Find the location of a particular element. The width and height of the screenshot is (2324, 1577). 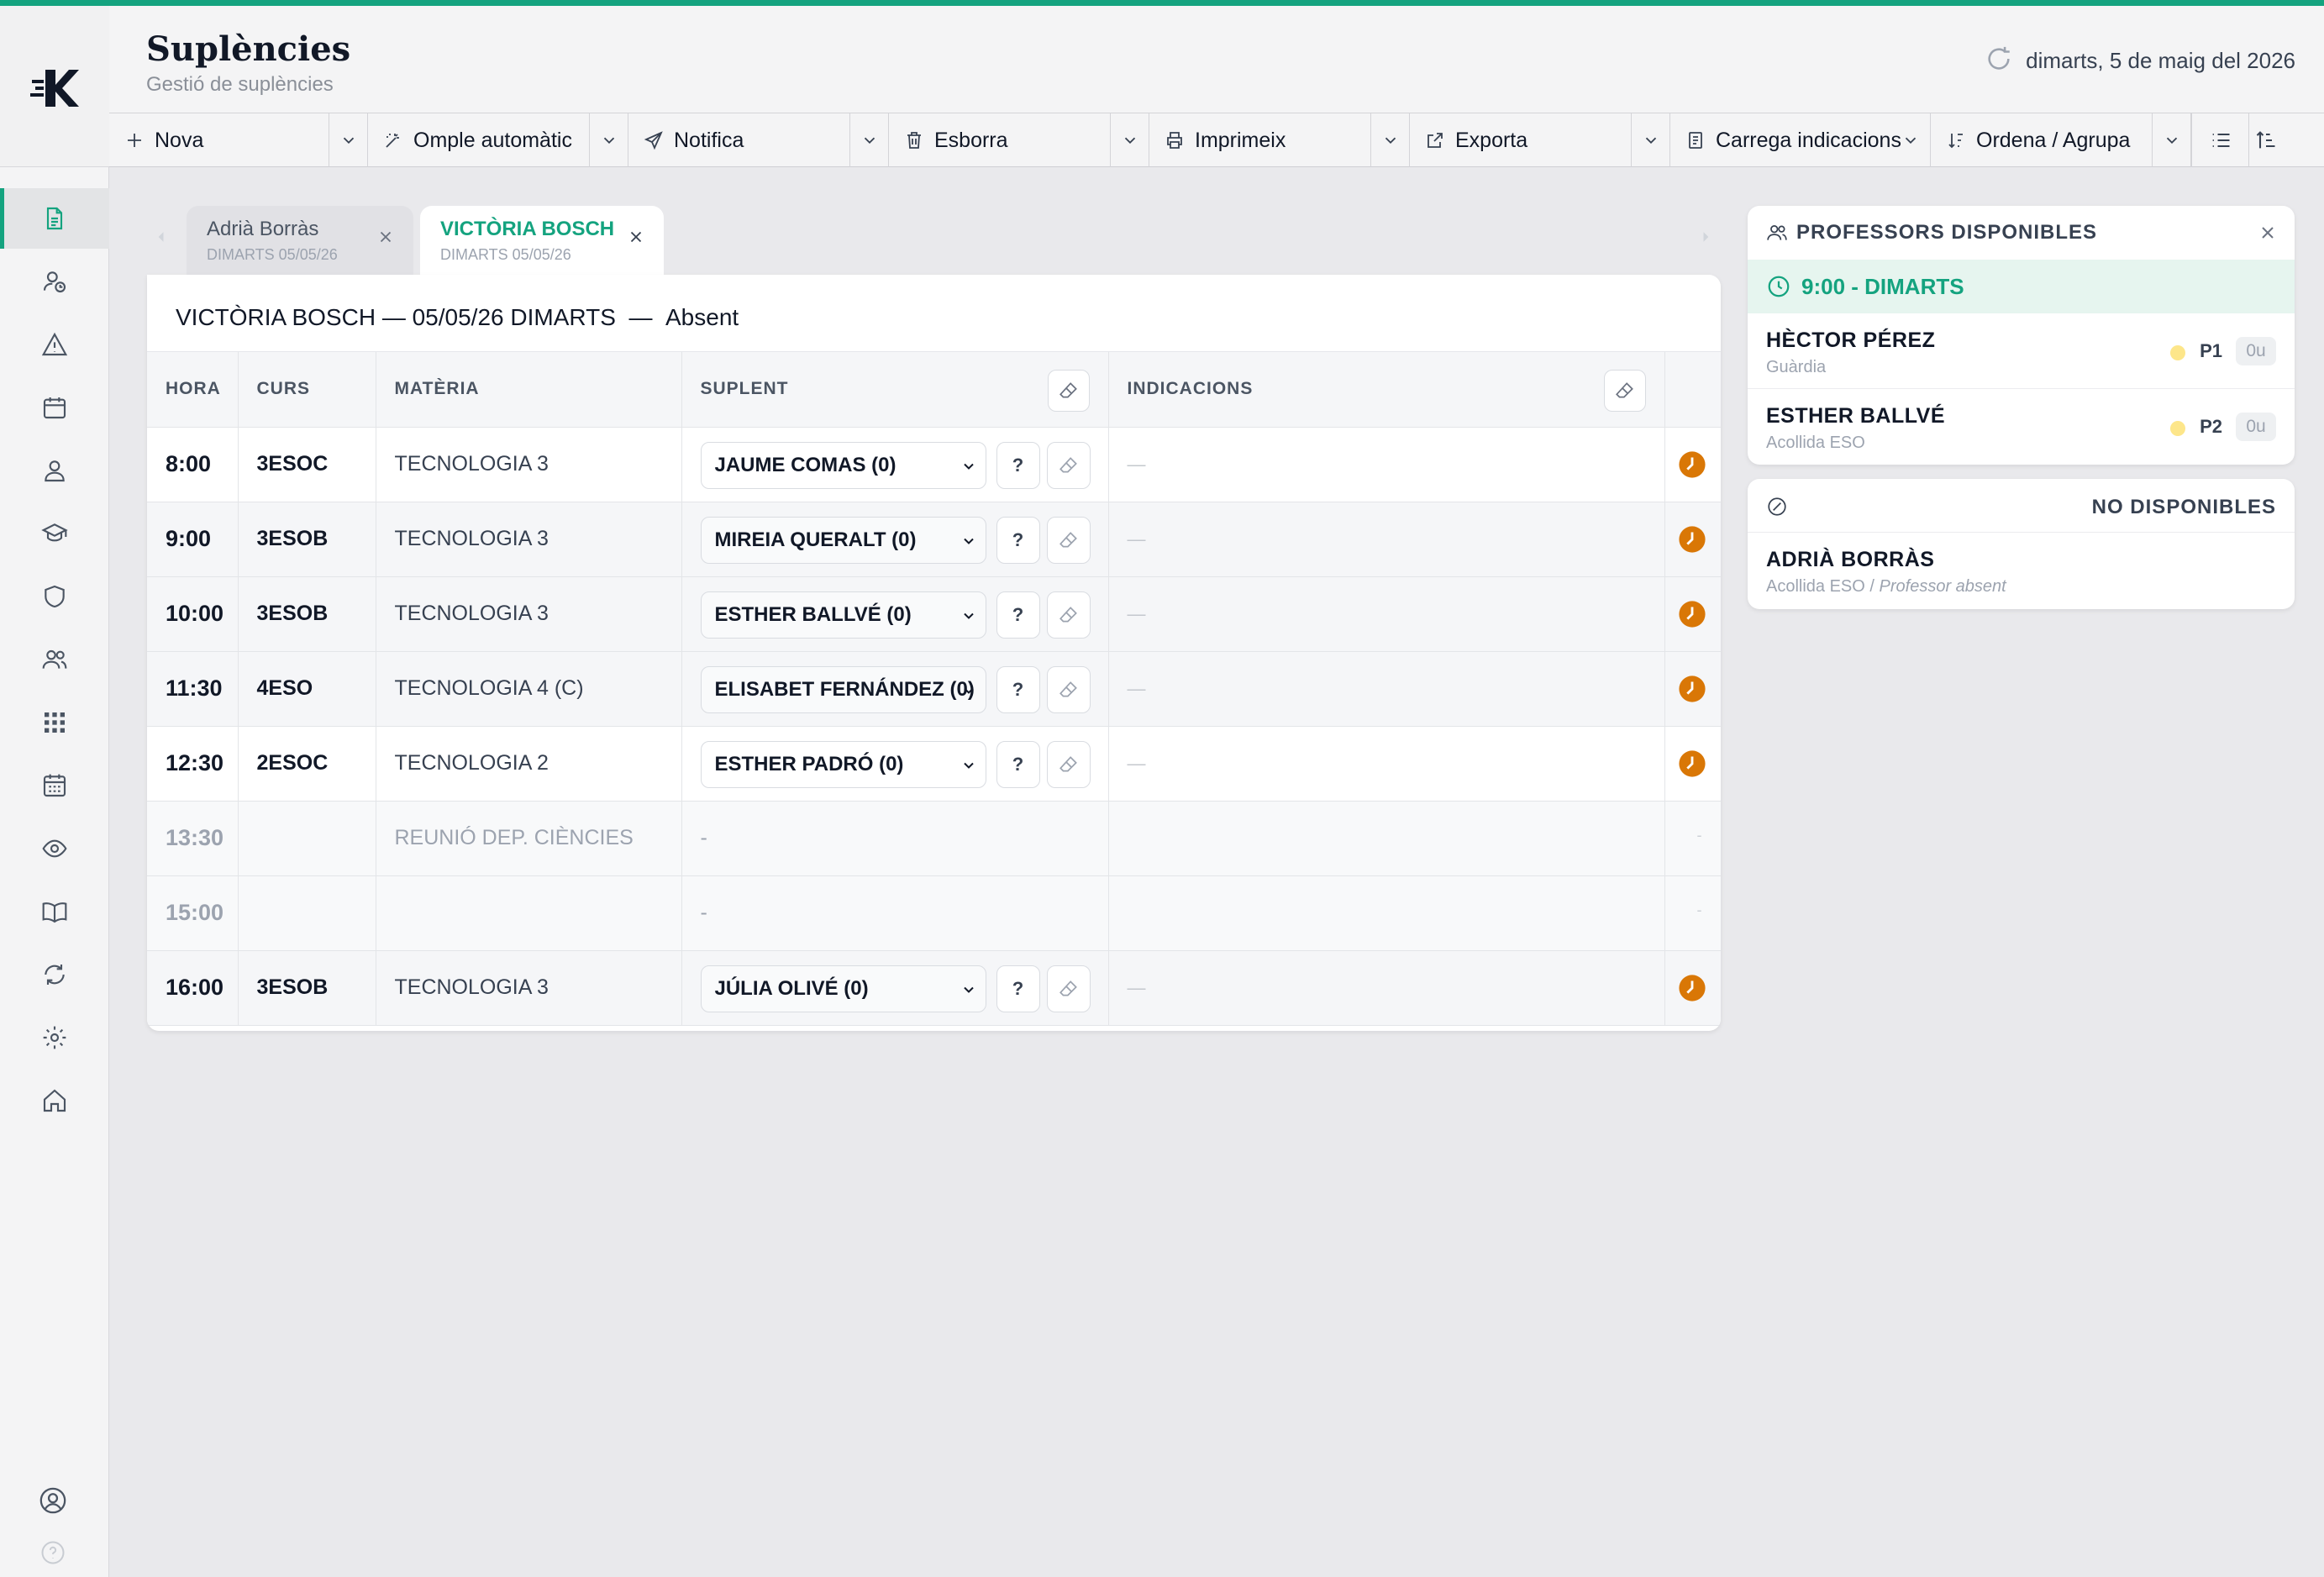

instructions-value: — is located at coordinates (1136, 613).